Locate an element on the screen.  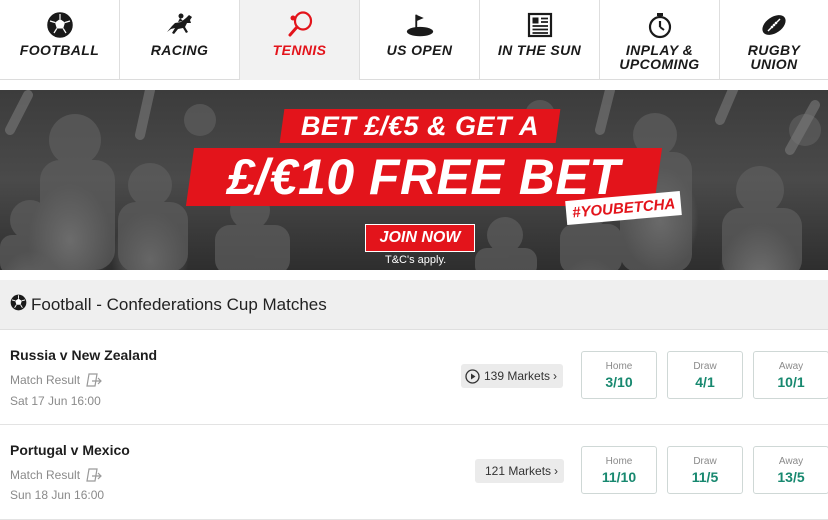
tab-us-open: US OPEN is located at coordinates (420, 40).